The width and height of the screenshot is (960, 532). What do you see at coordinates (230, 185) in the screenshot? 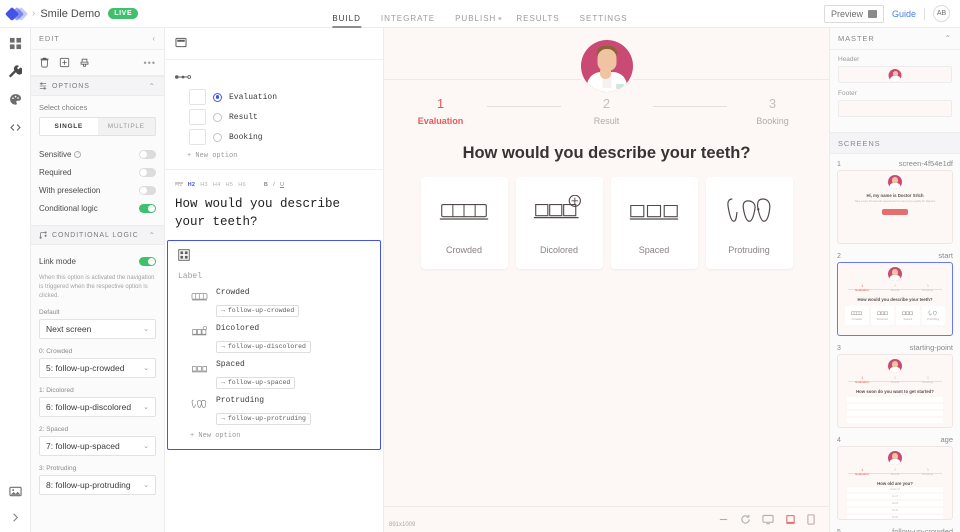
I see `heading-level-h5: H5` at bounding box center [230, 185].